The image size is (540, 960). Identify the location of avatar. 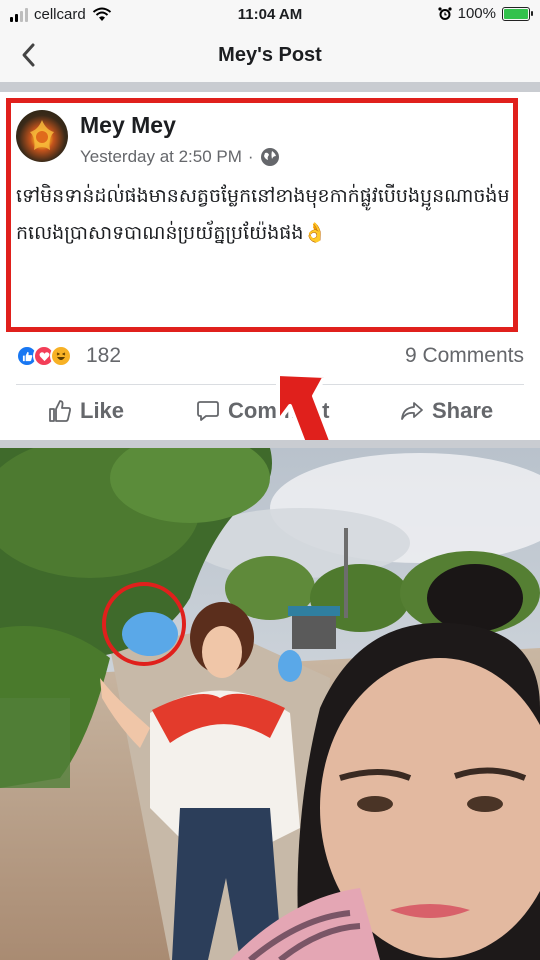
(42, 136).